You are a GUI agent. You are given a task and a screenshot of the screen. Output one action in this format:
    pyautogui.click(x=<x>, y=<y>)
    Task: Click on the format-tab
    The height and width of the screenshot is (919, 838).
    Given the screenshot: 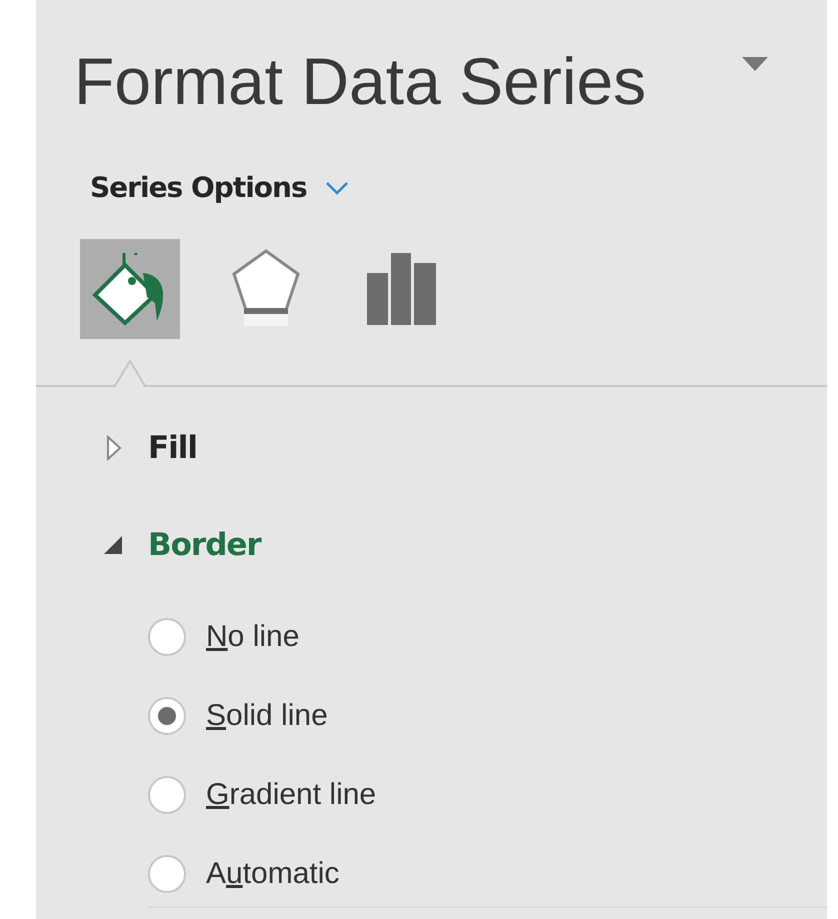 What is the action you would take?
    pyautogui.click(x=130, y=289)
    